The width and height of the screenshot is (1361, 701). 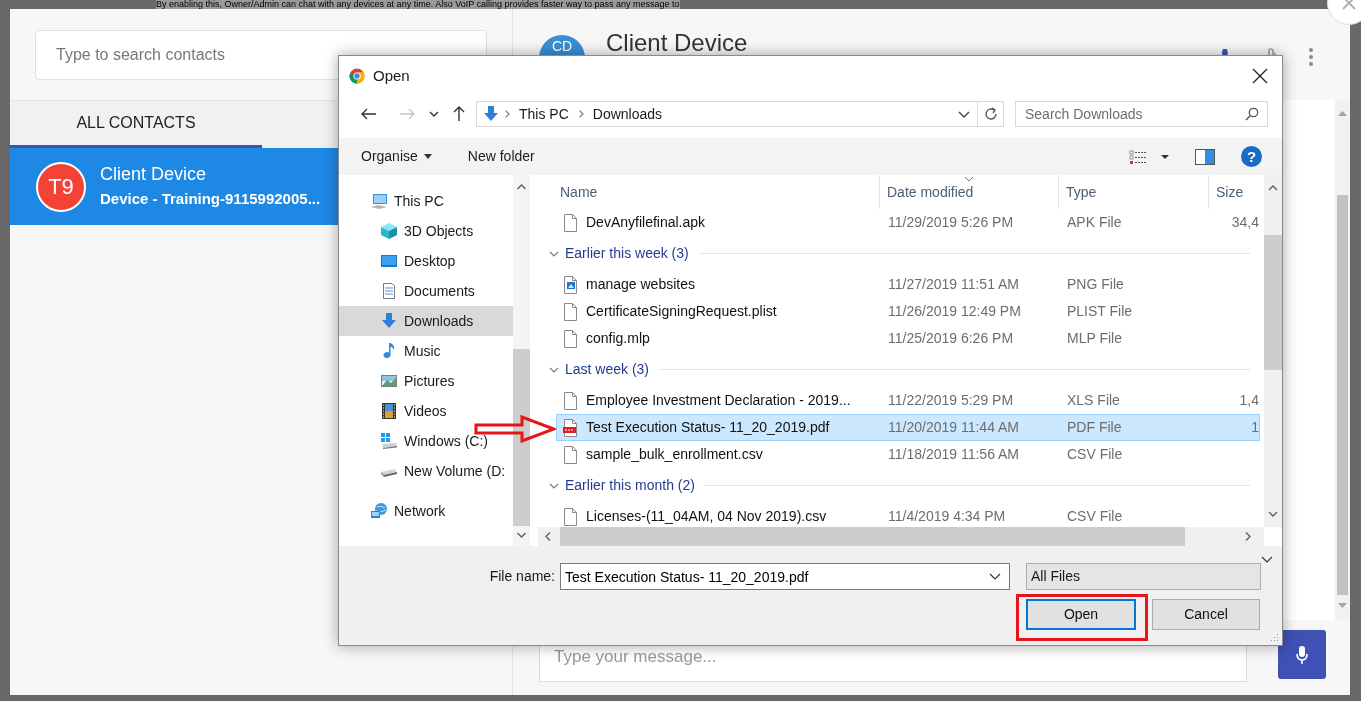 I want to click on date-cell-text: 11/20/2019 11:44 AM, so click(x=954, y=427).